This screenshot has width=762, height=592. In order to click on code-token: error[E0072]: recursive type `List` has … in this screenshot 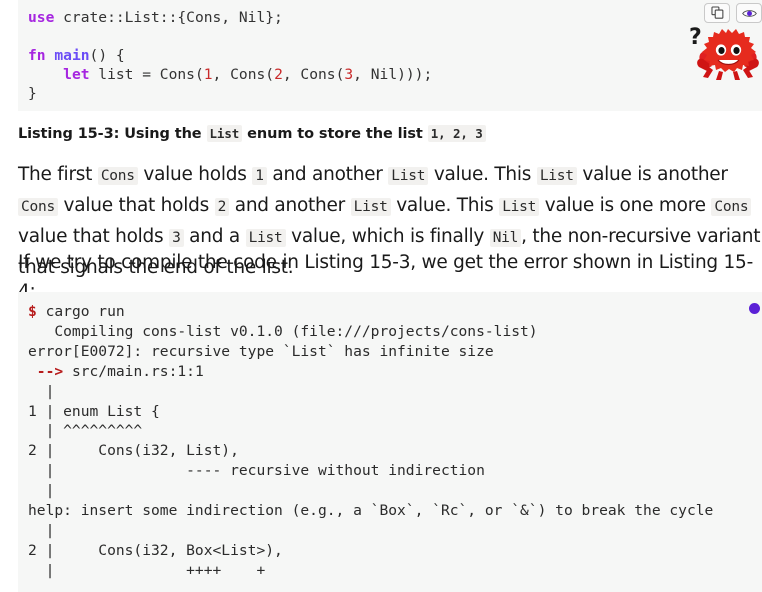, I will do `click(261, 351)`.